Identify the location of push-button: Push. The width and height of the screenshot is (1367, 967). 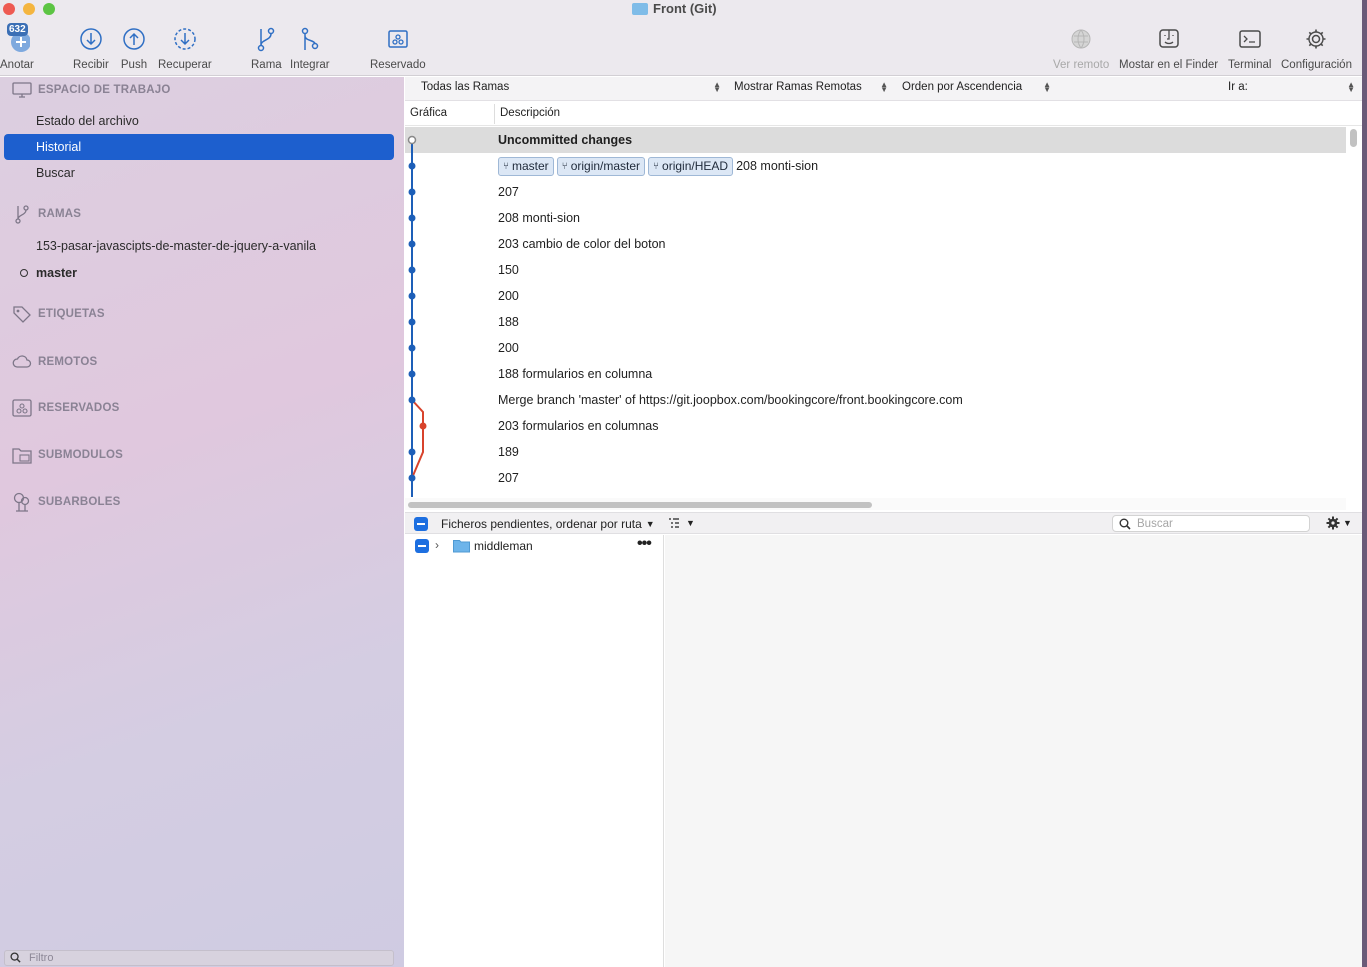
(134, 48).